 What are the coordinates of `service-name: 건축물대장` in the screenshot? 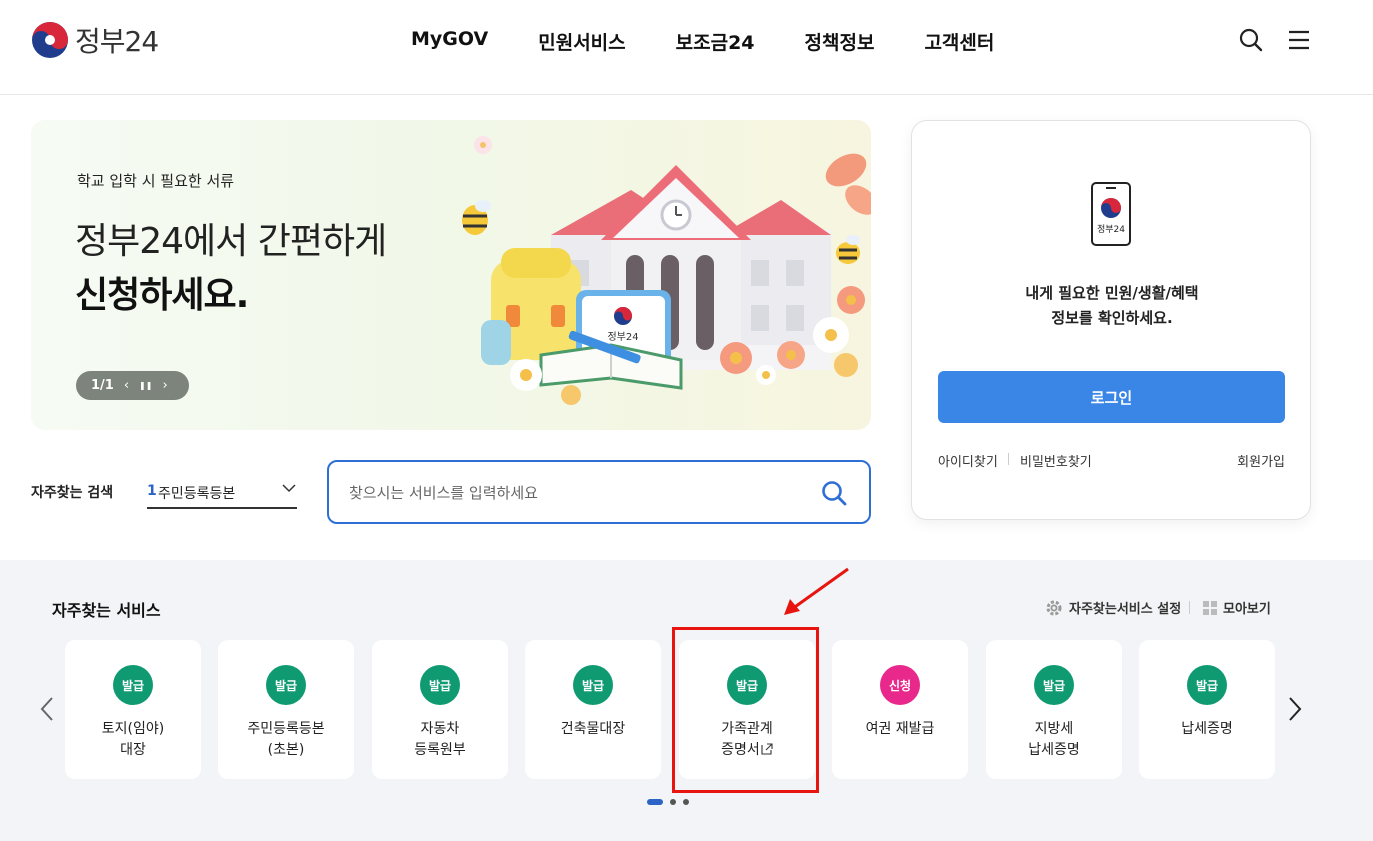 It's located at (593, 729).